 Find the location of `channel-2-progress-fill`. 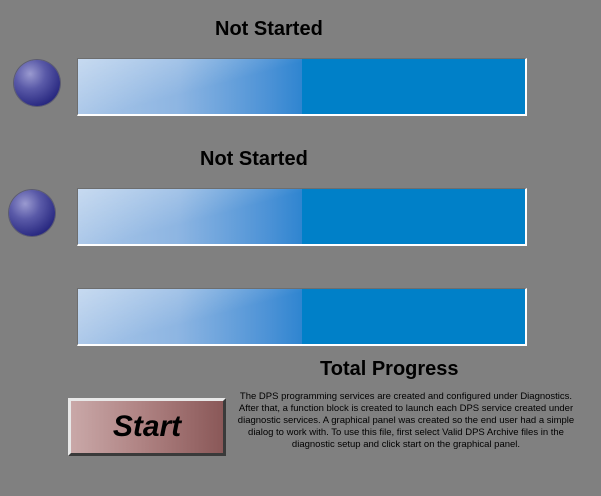

channel-2-progress-fill is located at coordinates (190, 216).